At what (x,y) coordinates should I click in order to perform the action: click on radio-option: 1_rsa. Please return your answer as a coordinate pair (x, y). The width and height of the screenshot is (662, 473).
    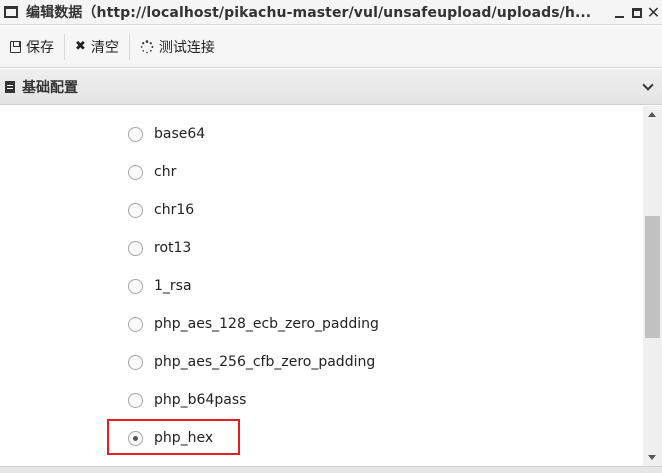
    Looking at the image, I should click on (160, 286).